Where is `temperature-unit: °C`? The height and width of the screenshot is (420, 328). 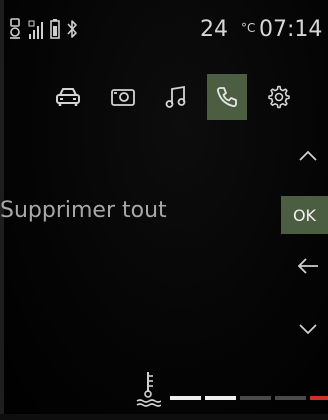
temperature-unit: °C is located at coordinates (248, 28).